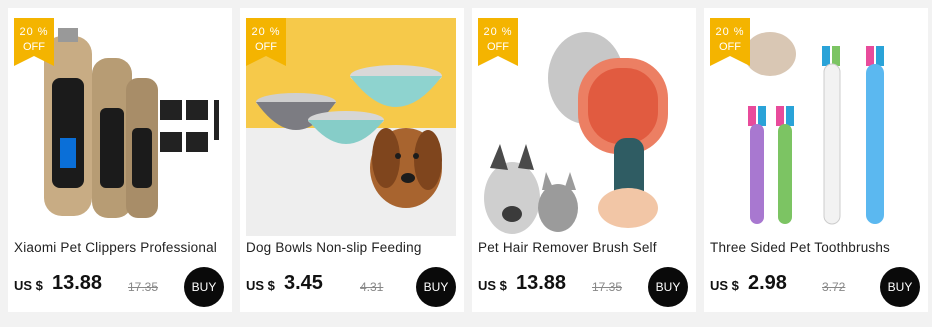  Describe the element at coordinates (303, 283) in the screenshot. I see `sale-price: 3.45` at that location.